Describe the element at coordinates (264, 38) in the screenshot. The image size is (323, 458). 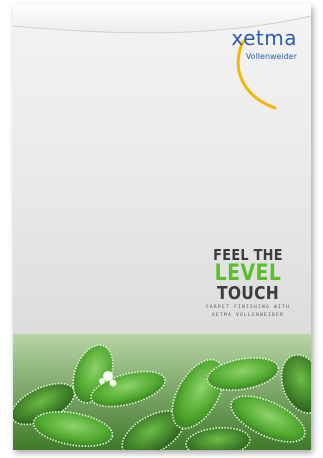
I see `brand-name: xetma` at that location.